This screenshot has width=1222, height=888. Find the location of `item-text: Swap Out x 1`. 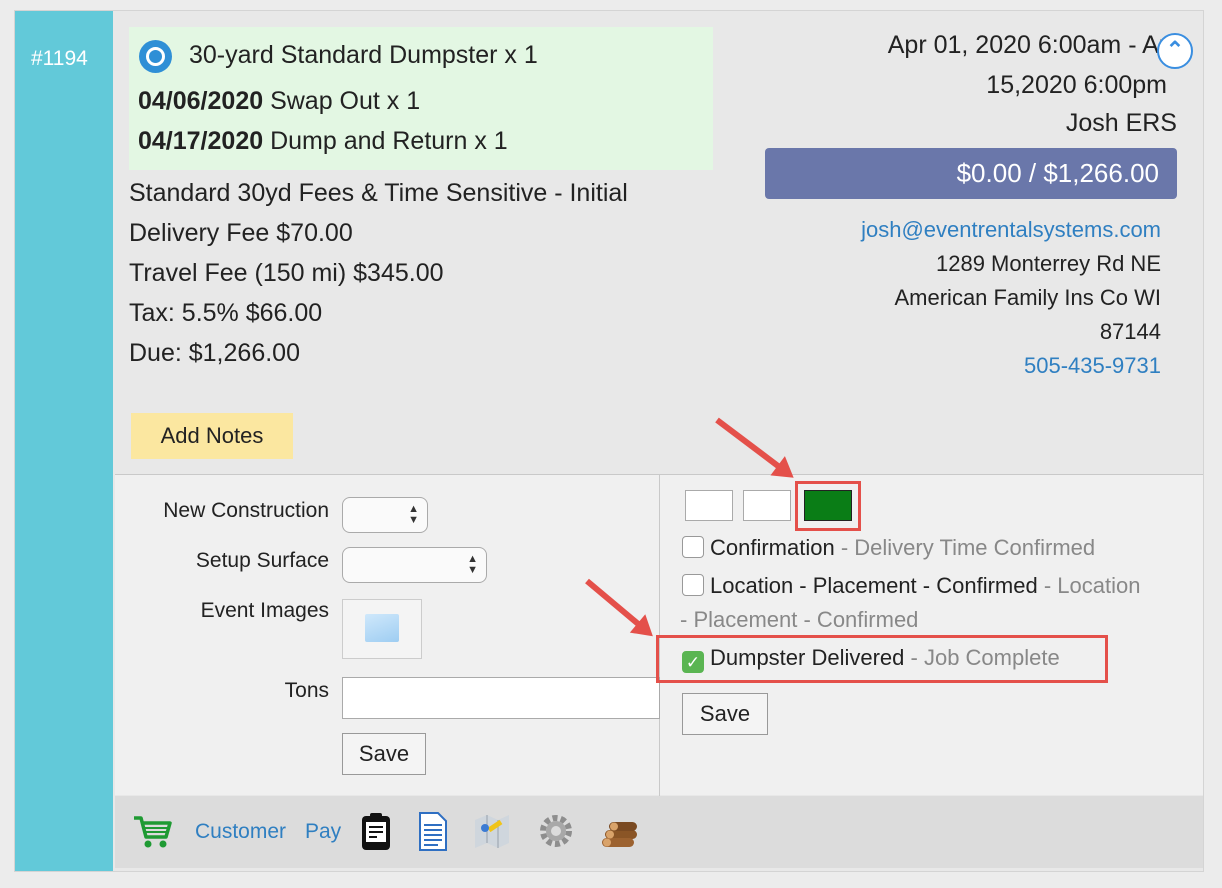

item-text: Swap Out x 1 is located at coordinates (345, 101).